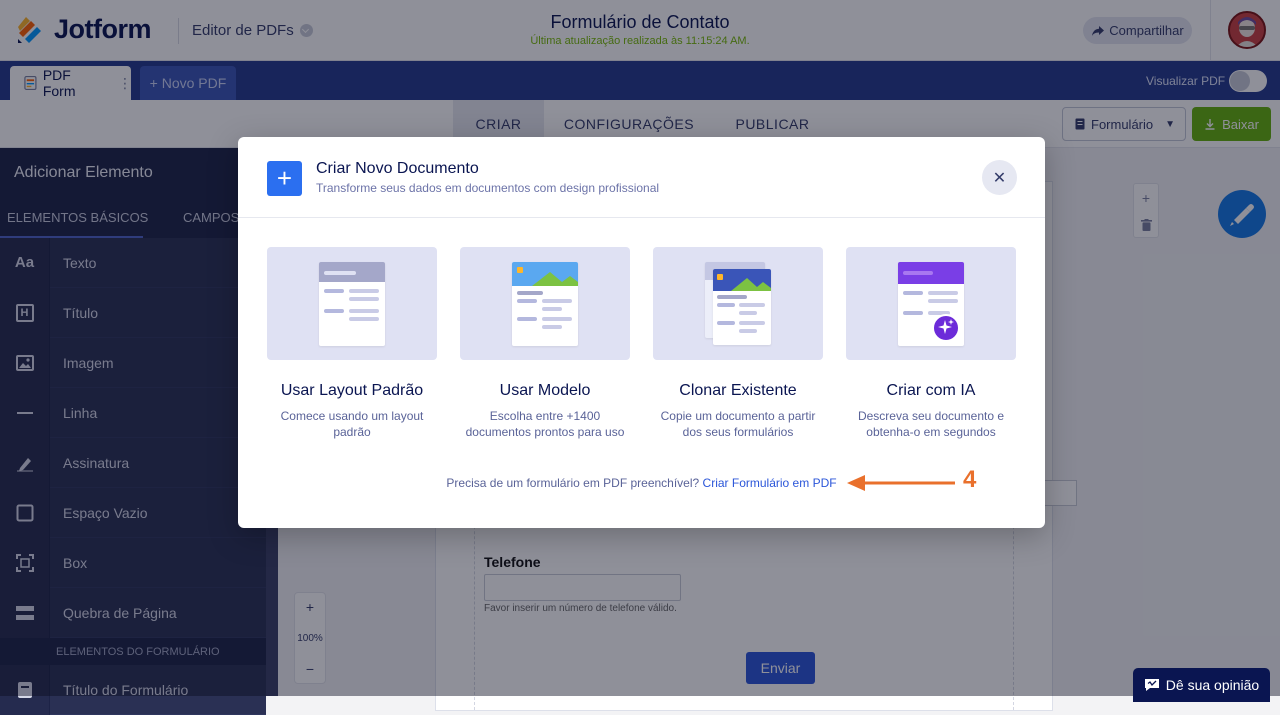 This screenshot has width=1280, height=715. Describe the element at coordinates (738, 390) in the screenshot. I see `option-title: Clonar Existente` at that location.